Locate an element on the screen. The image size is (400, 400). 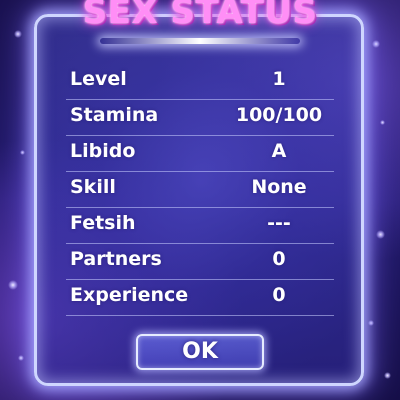
stat-label: Libido is located at coordinates (103, 151).